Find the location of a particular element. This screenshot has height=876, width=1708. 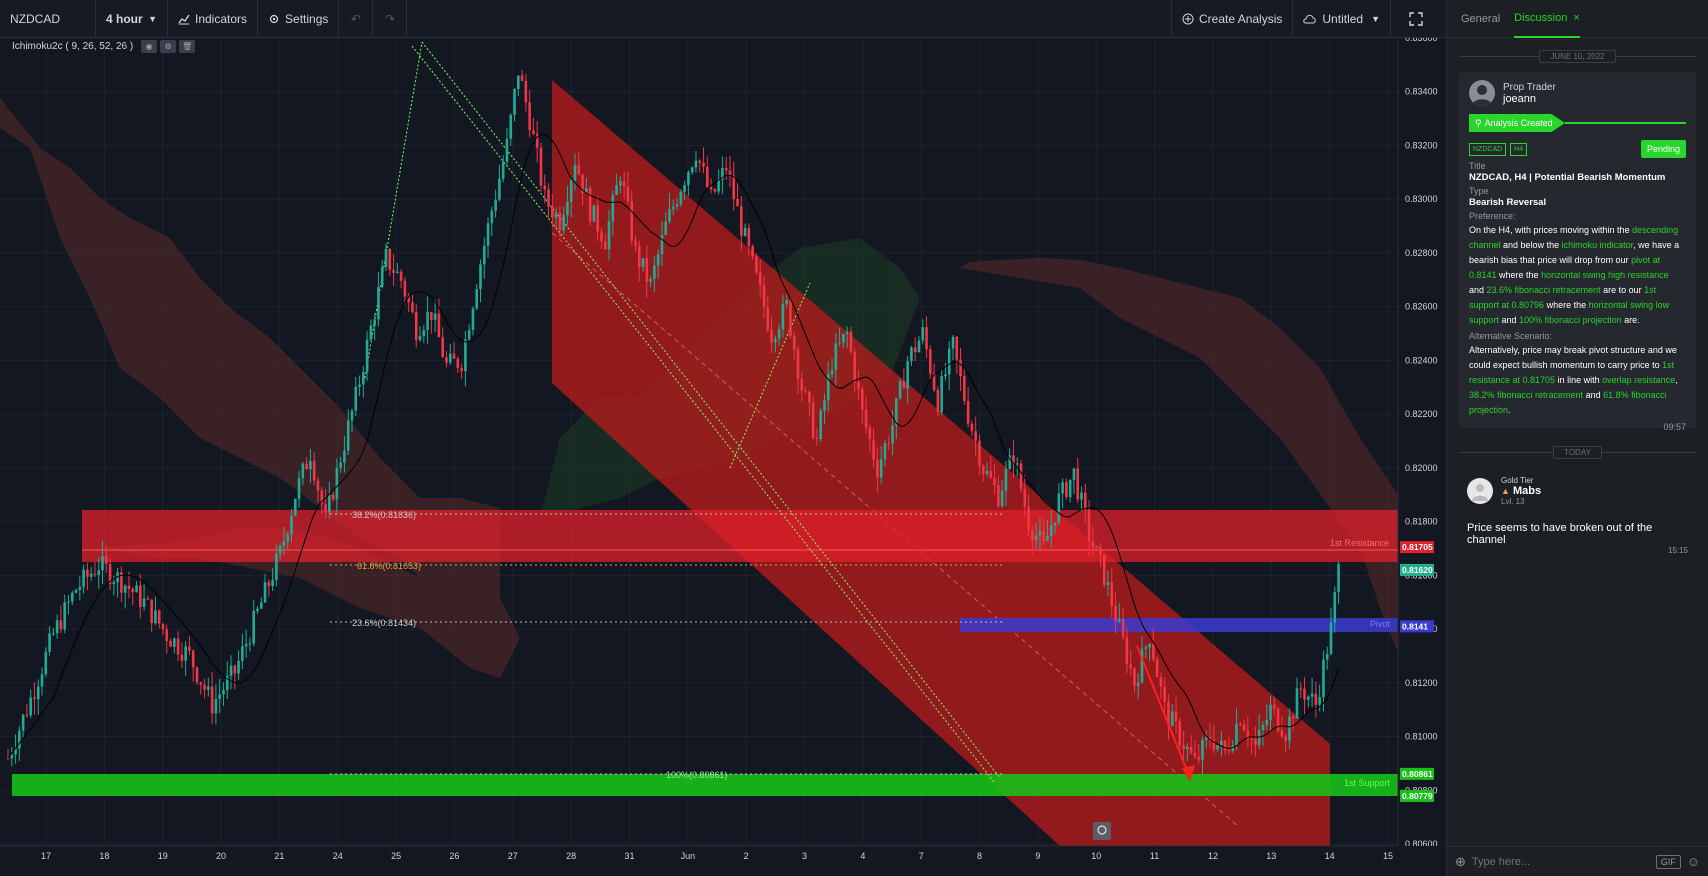

time-tick-label: 3 is located at coordinates (804, 856).